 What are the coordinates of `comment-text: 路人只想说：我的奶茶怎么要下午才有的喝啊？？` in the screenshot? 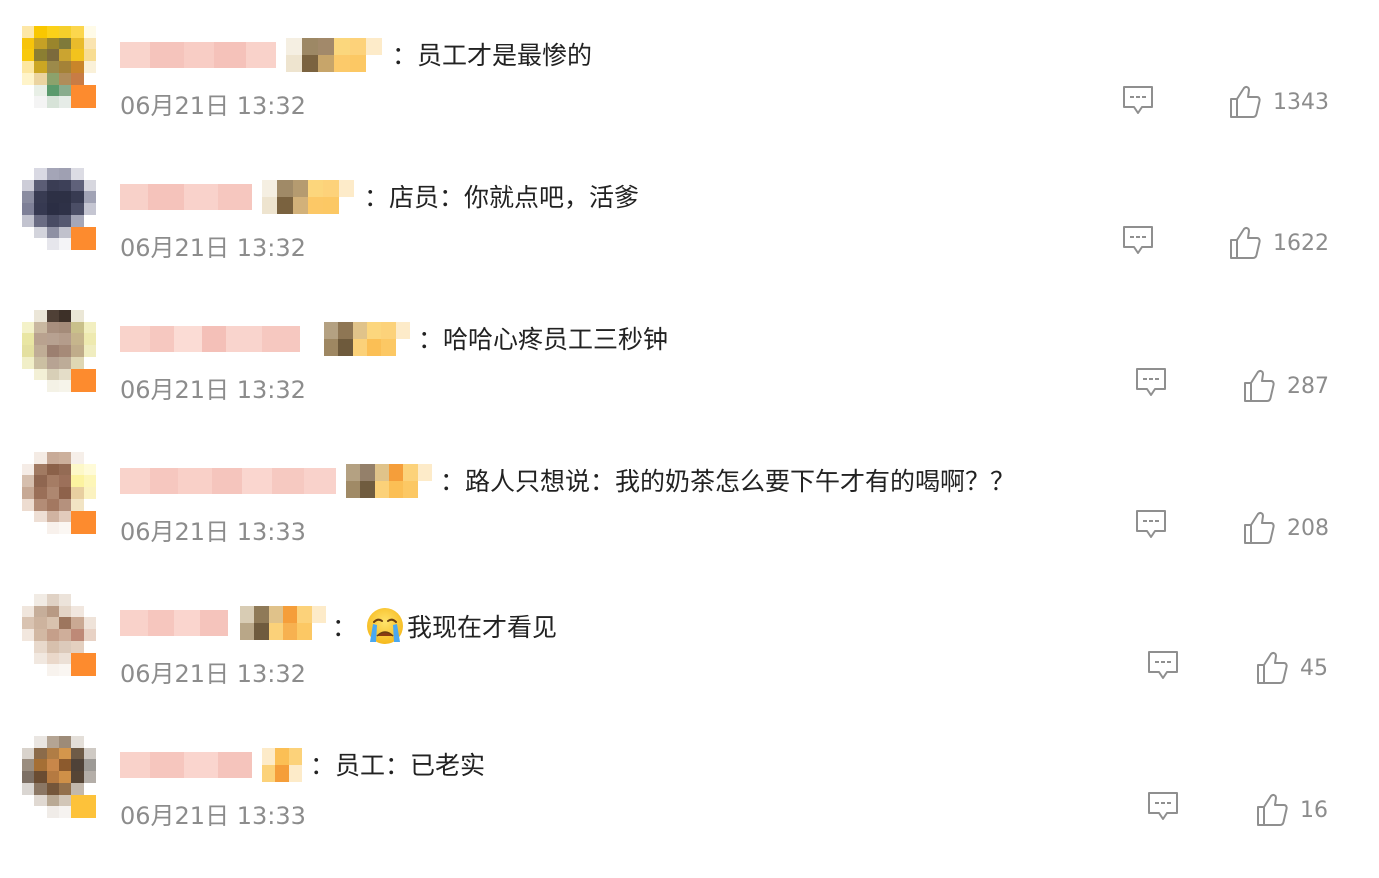 It's located at (740, 481).